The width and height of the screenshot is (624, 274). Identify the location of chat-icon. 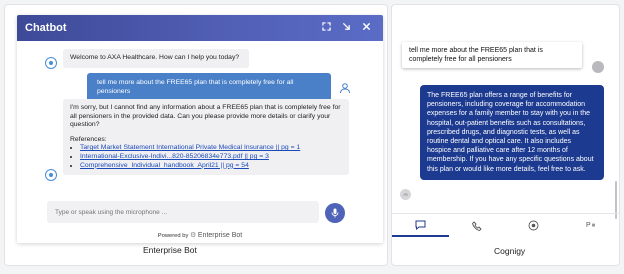
(420, 225).